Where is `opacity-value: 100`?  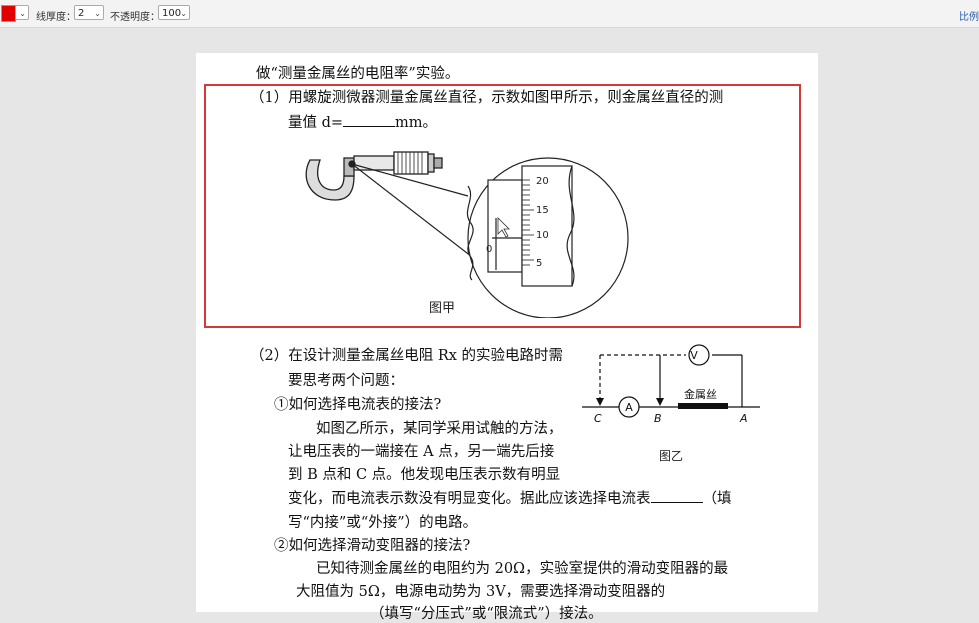 opacity-value: 100 is located at coordinates (172, 13).